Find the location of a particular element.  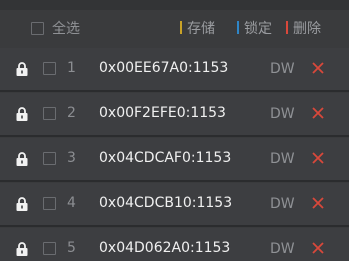

cut-header-text is located at coordinates (107, 3).